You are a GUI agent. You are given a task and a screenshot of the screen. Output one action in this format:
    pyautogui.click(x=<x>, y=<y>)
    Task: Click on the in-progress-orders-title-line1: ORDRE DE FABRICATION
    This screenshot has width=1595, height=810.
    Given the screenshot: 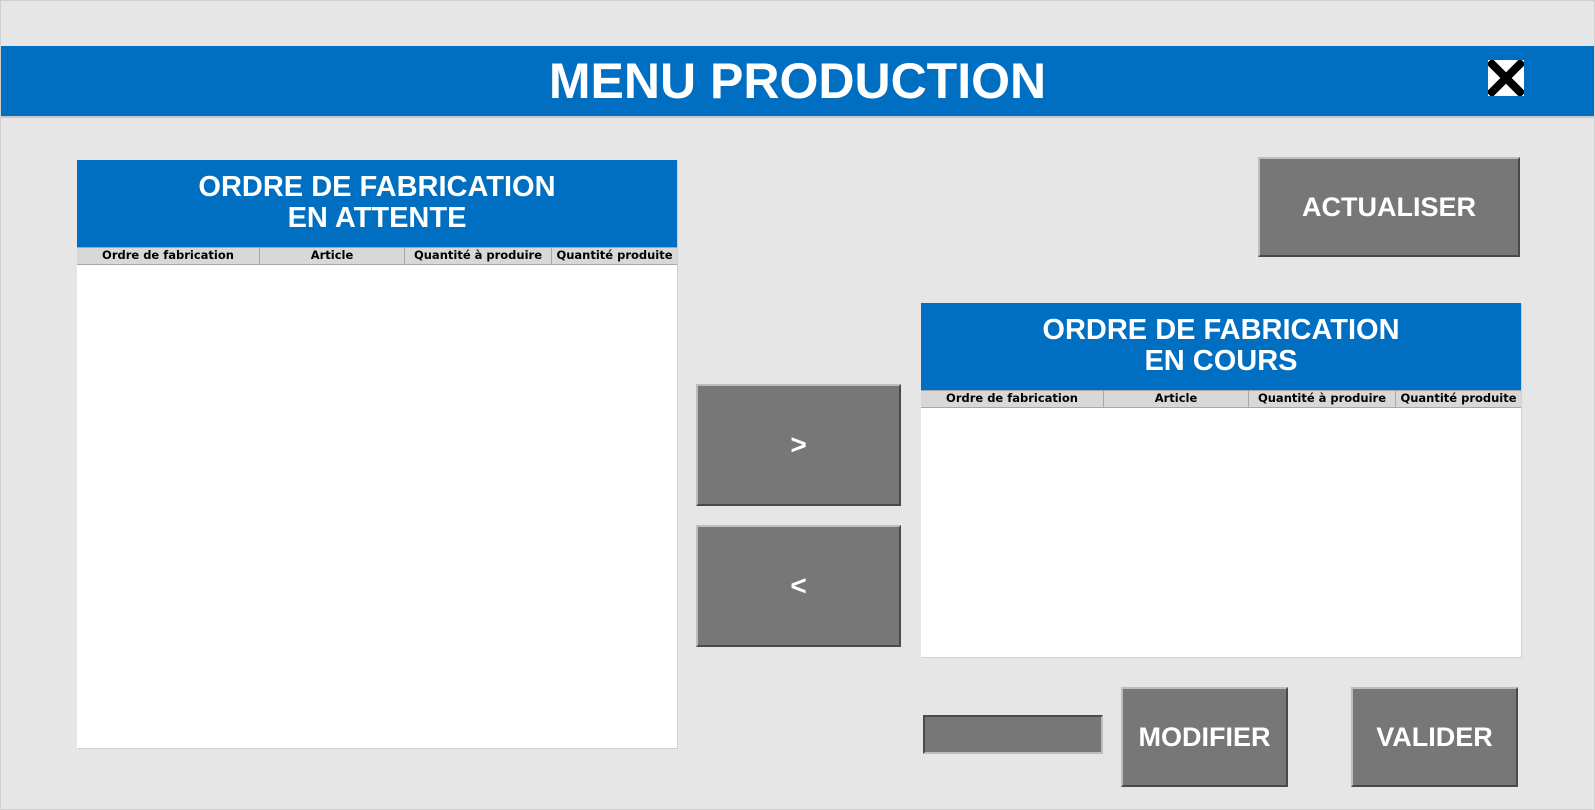 What is the action you would take?
    pyautogui.click(x=1221, y=330)
    